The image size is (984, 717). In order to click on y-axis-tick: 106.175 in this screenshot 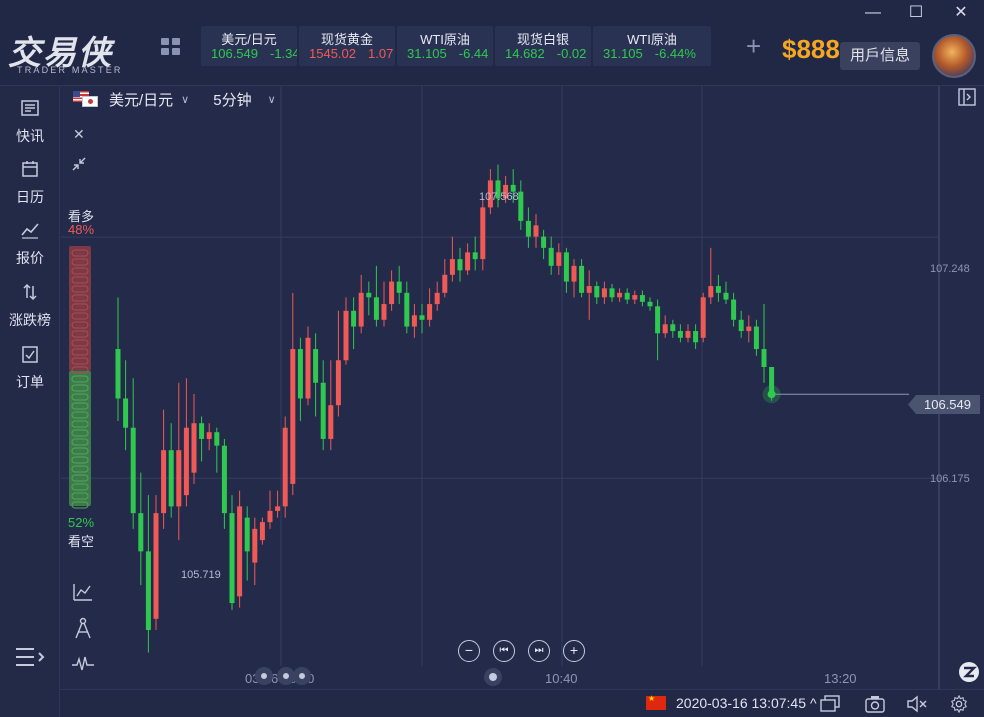, I will do `click(950, 479)`.